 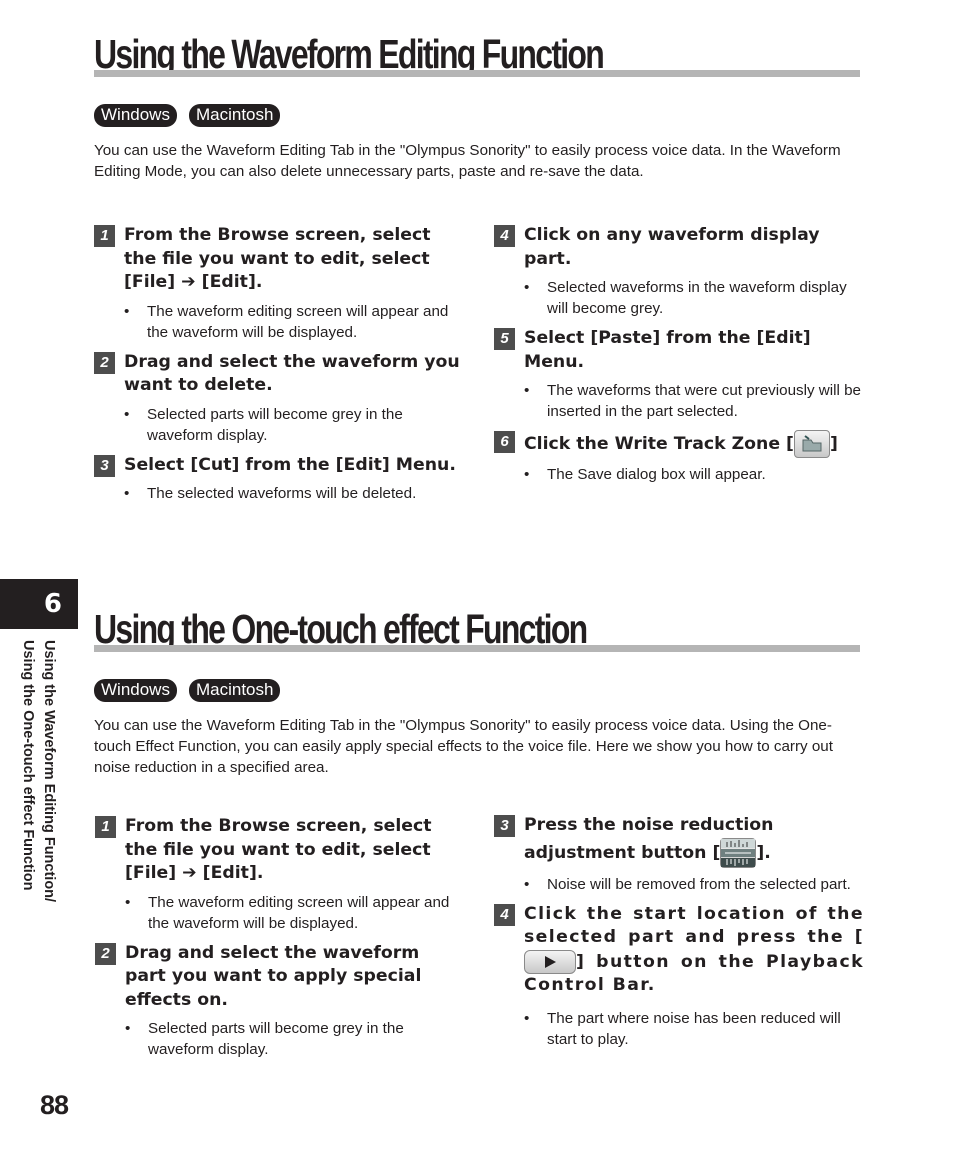 What do you see at coordinates (659, 444) in the screenshot?
I see `step-text-part: Click the Write Track Zone [` at bounding box center [659, 444].